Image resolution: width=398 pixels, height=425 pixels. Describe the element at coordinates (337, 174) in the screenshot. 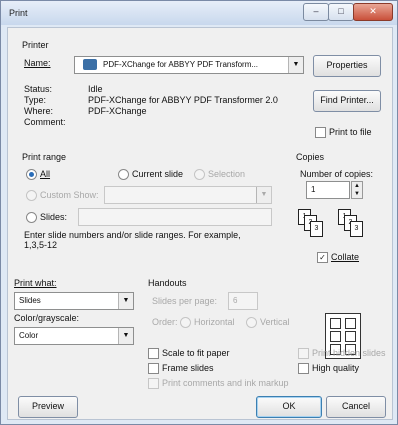

I see `number-of-copies-label: Number of copies:` at that location.